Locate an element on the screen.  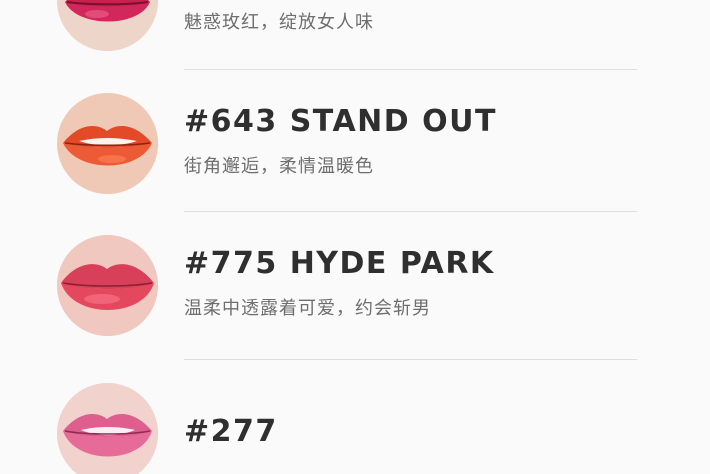
shade-code: #643 STAND OUT is located at coordinates (340, 121).